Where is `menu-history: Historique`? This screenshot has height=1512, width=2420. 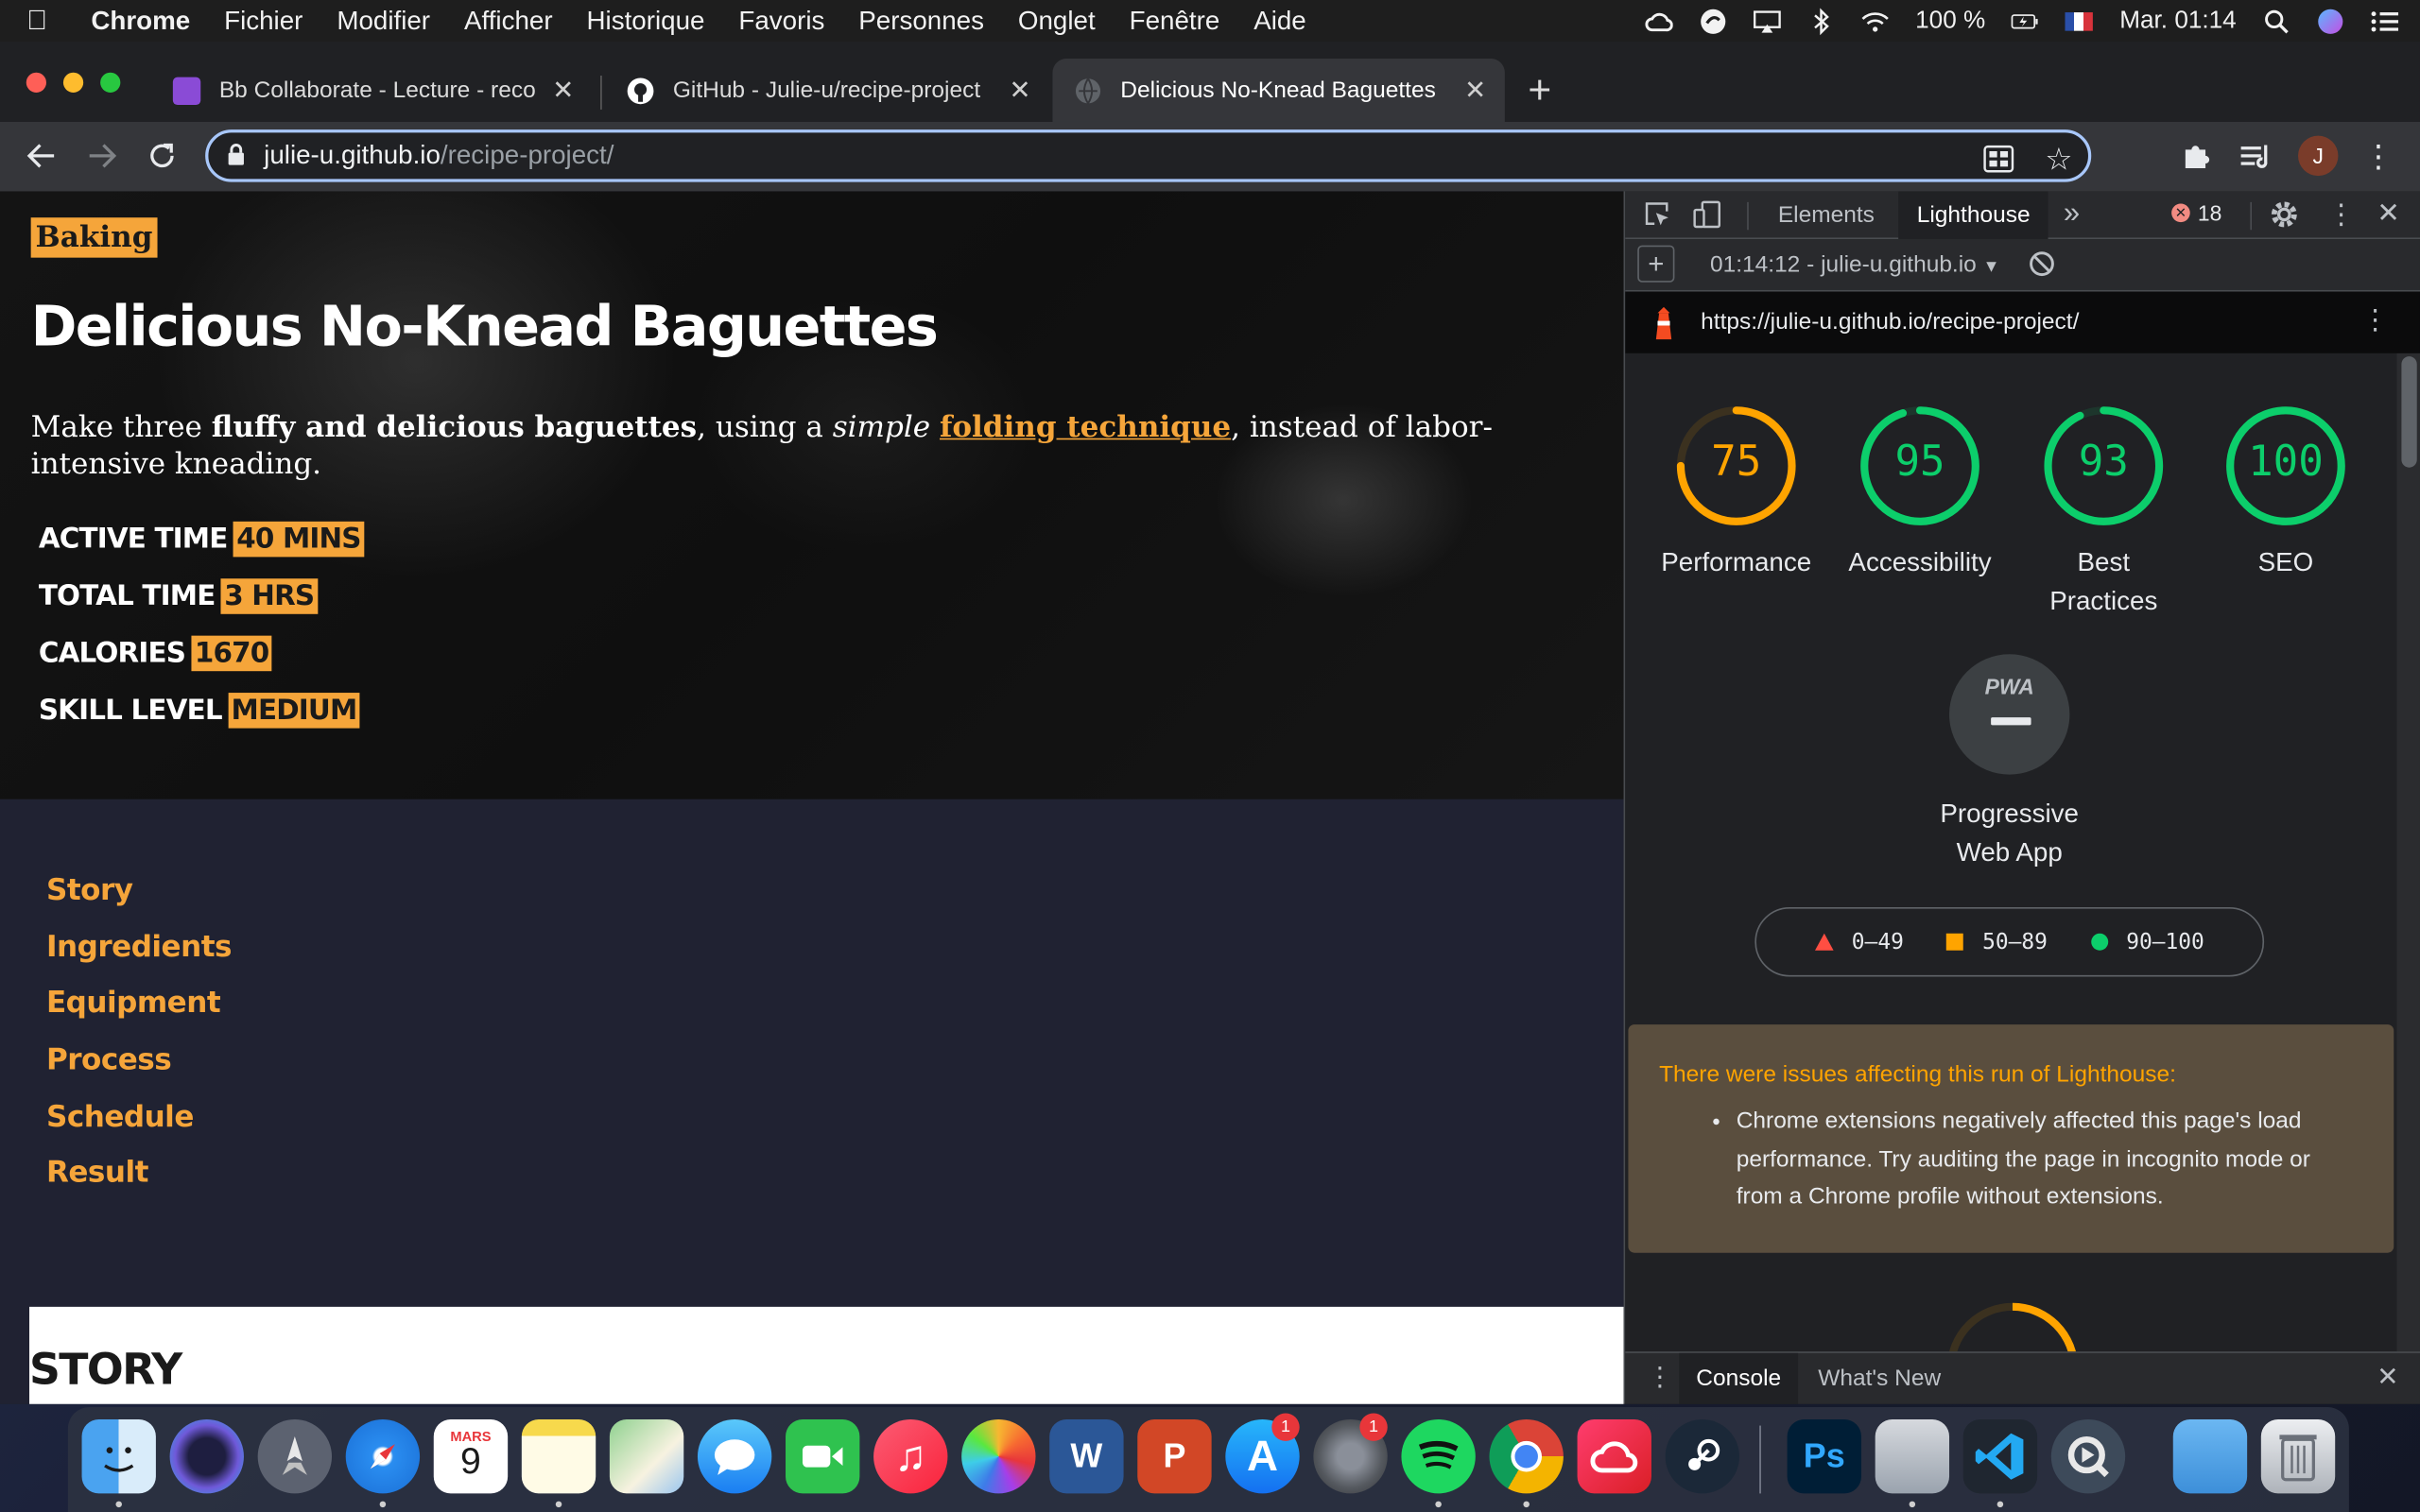 menu-history: Historique is located at coordinates (646, 21).